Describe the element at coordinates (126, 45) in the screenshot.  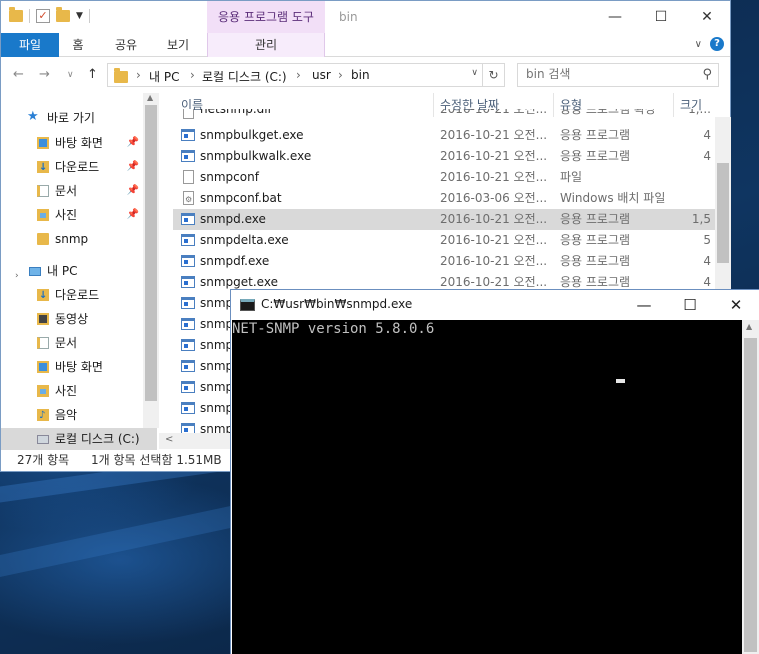
I see `tab-share: 공유` at that location.